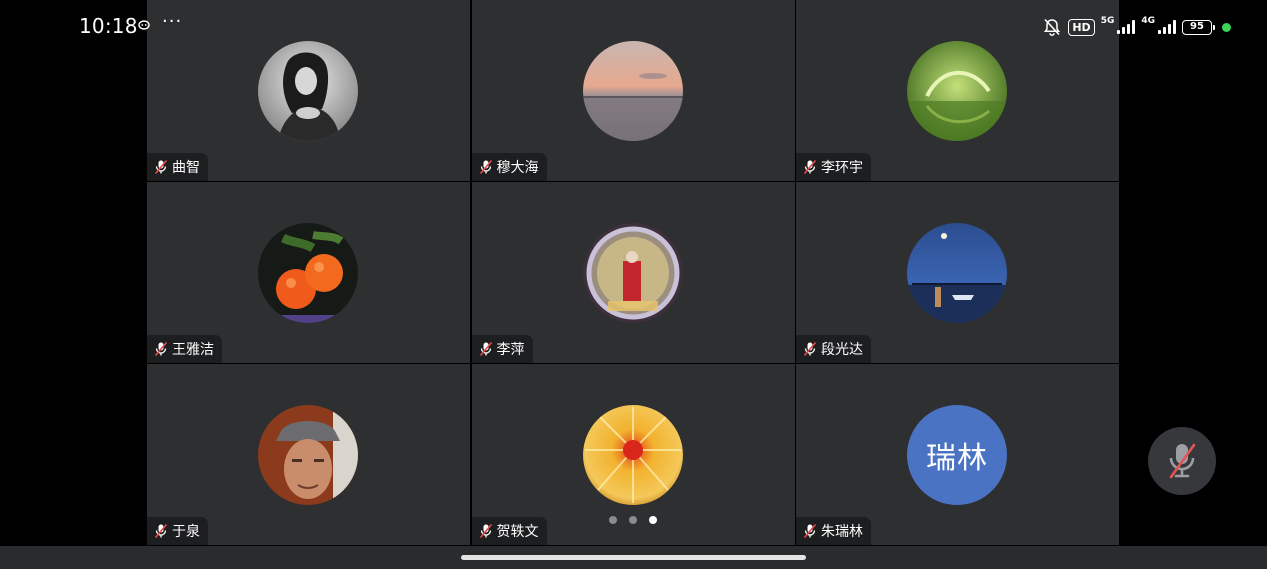 The height and width of the screenshot is (569, 1267). I want to click on signal-4g-icon, so click(1167, 27).